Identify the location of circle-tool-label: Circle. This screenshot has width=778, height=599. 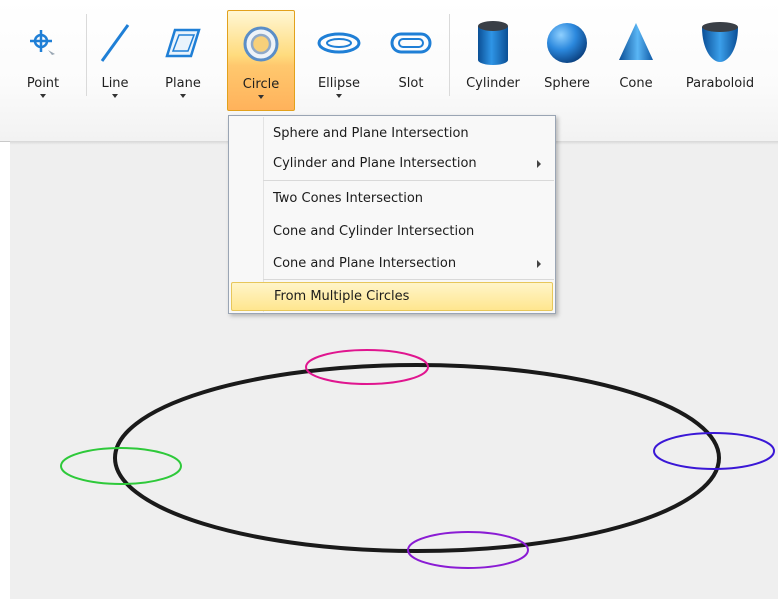
(261, 84).